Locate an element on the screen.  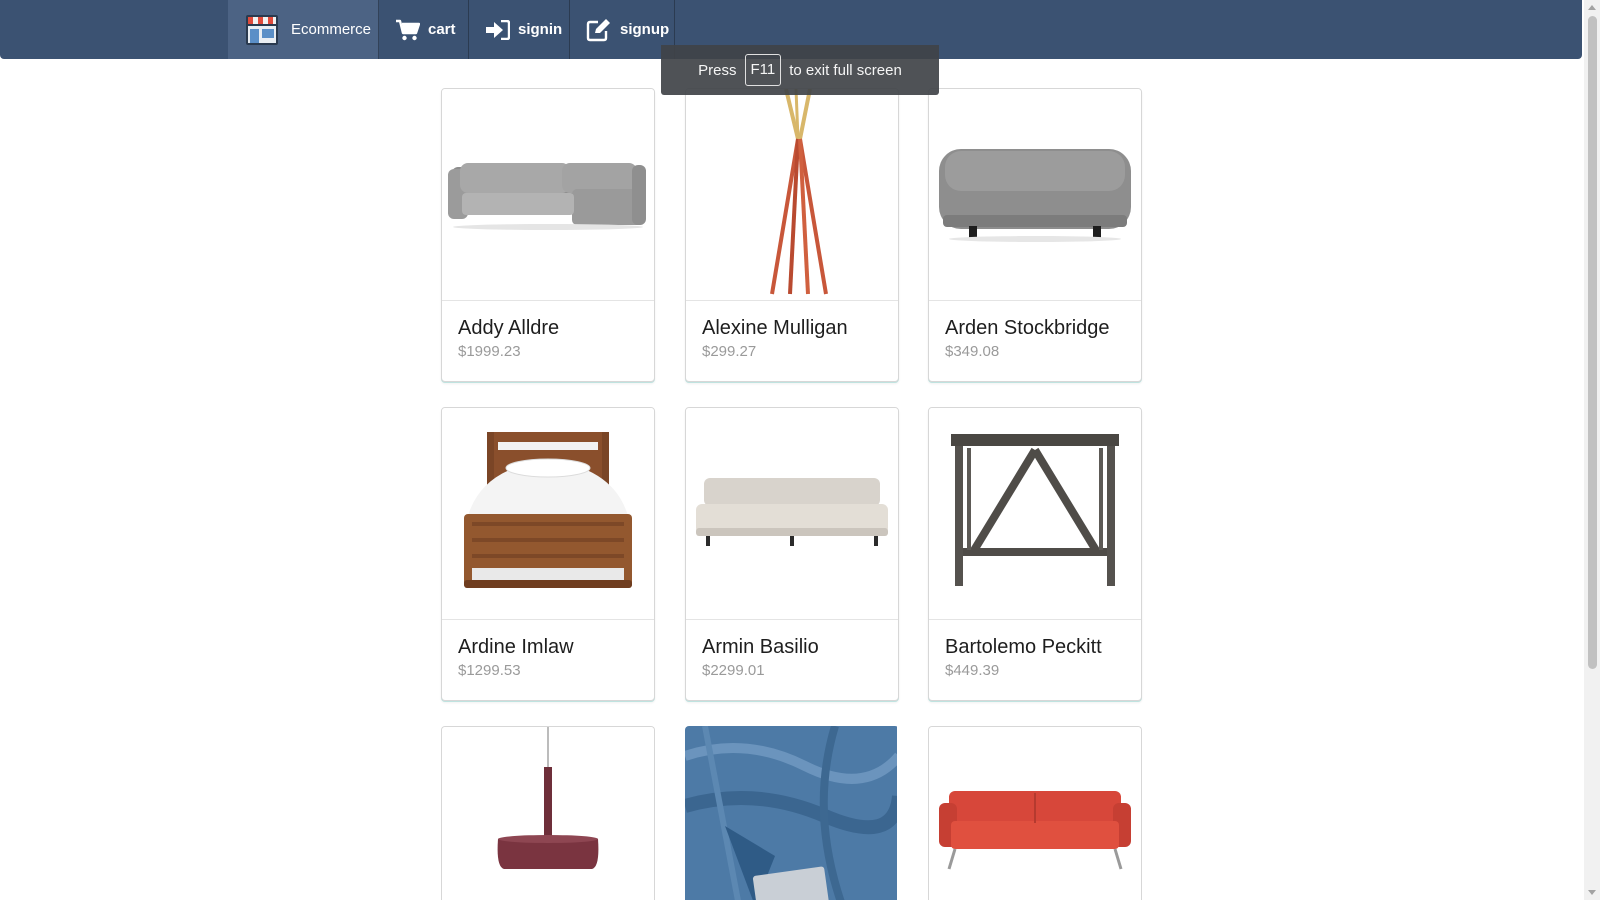
product-price: $449.39 is located at coordinates (972, 670).